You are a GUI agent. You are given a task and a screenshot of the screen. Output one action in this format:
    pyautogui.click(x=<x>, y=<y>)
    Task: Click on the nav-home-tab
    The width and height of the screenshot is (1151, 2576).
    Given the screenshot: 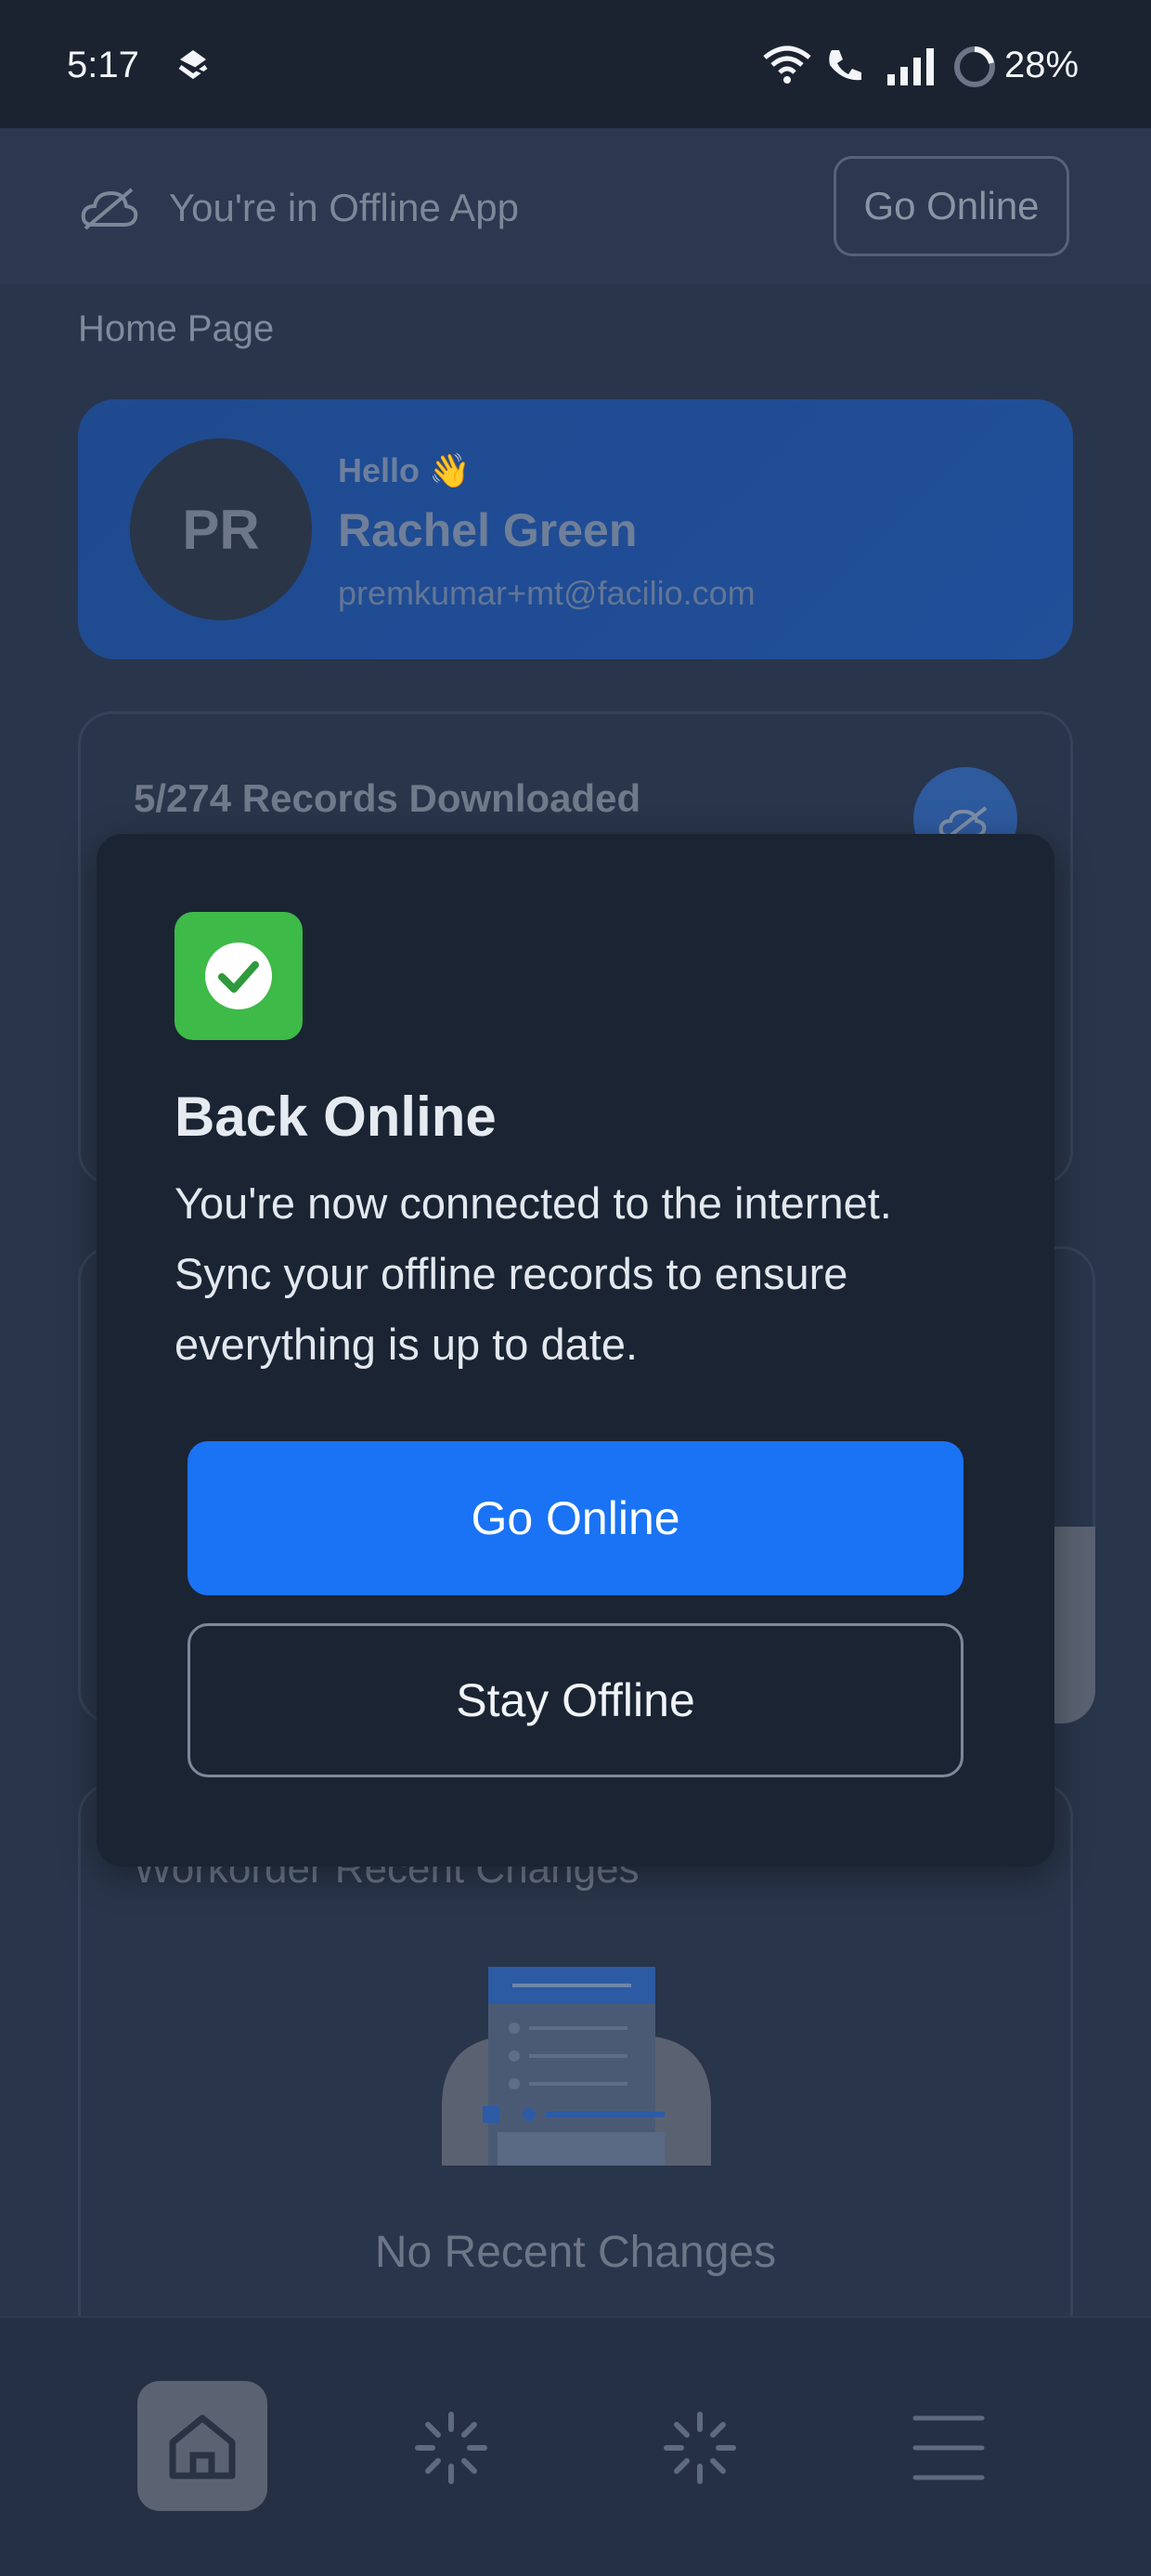 What is the action you would take?
    pyautogui.click(x=202, y=2446)
    